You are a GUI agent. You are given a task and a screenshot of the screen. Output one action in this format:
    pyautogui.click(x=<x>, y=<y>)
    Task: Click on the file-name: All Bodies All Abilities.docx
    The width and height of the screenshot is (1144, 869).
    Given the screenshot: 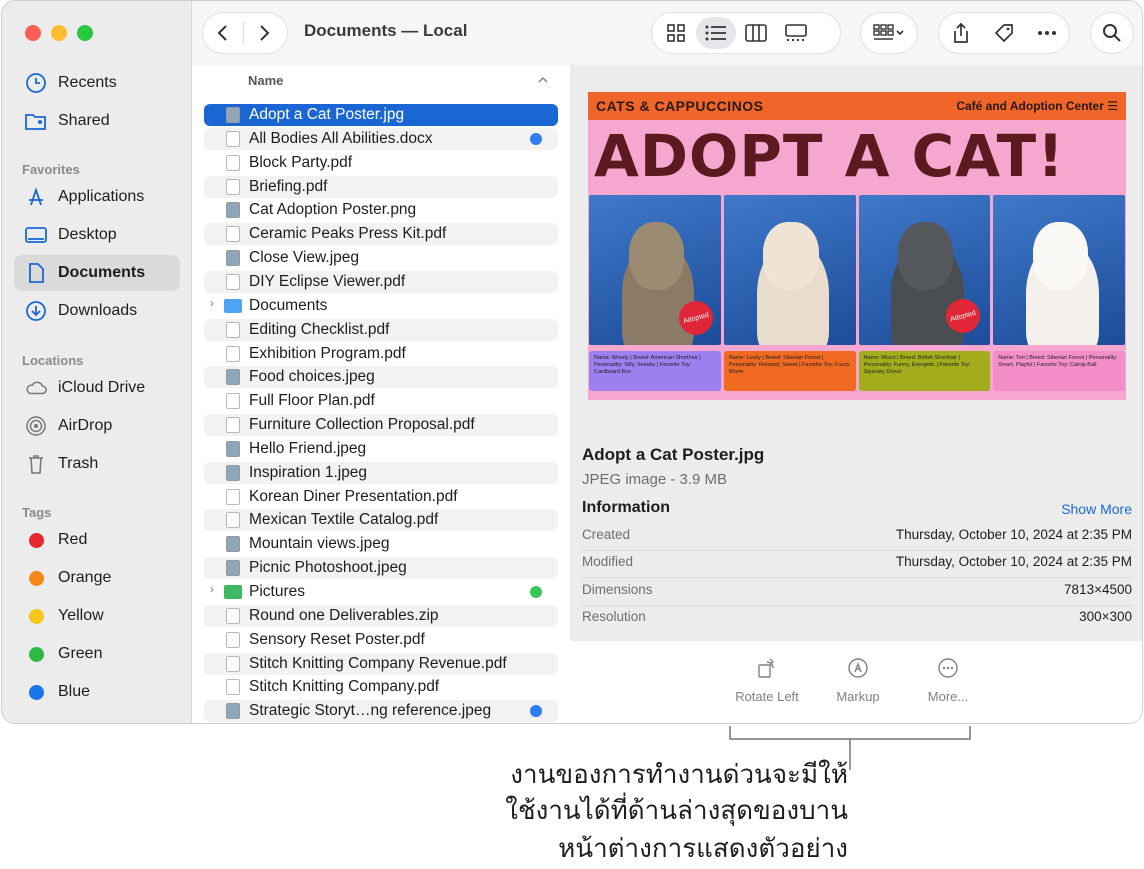 What is the action you would take?
    pyautogui.click(x=341, y=138)
    